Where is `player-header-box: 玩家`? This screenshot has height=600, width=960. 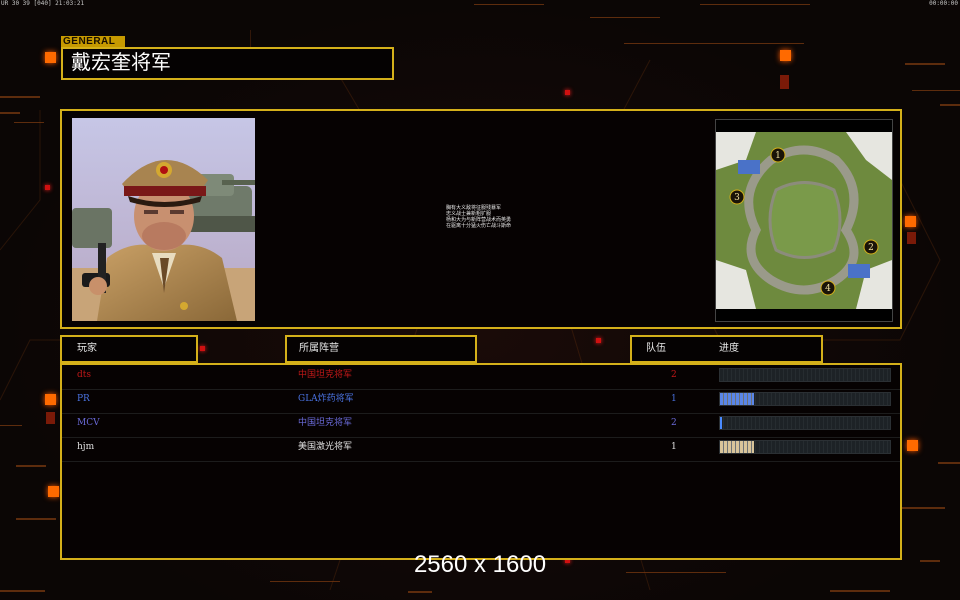
player-header-box: 玩家 is located at coordinates (129, 349).